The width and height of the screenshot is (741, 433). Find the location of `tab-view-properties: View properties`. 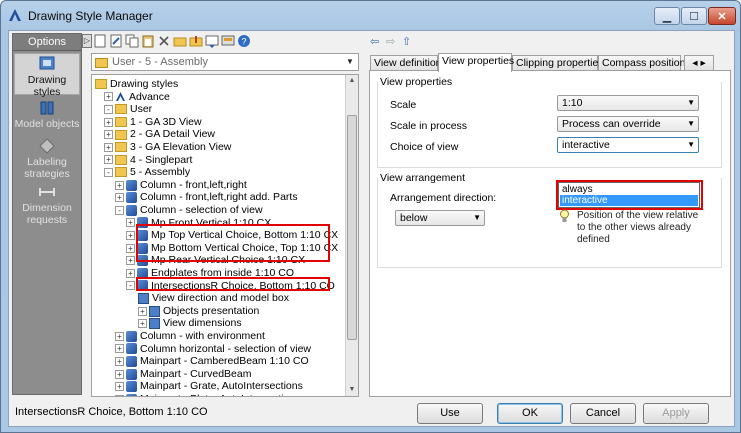

tab-view-properties: View properties is located at coordinates (476, 62).